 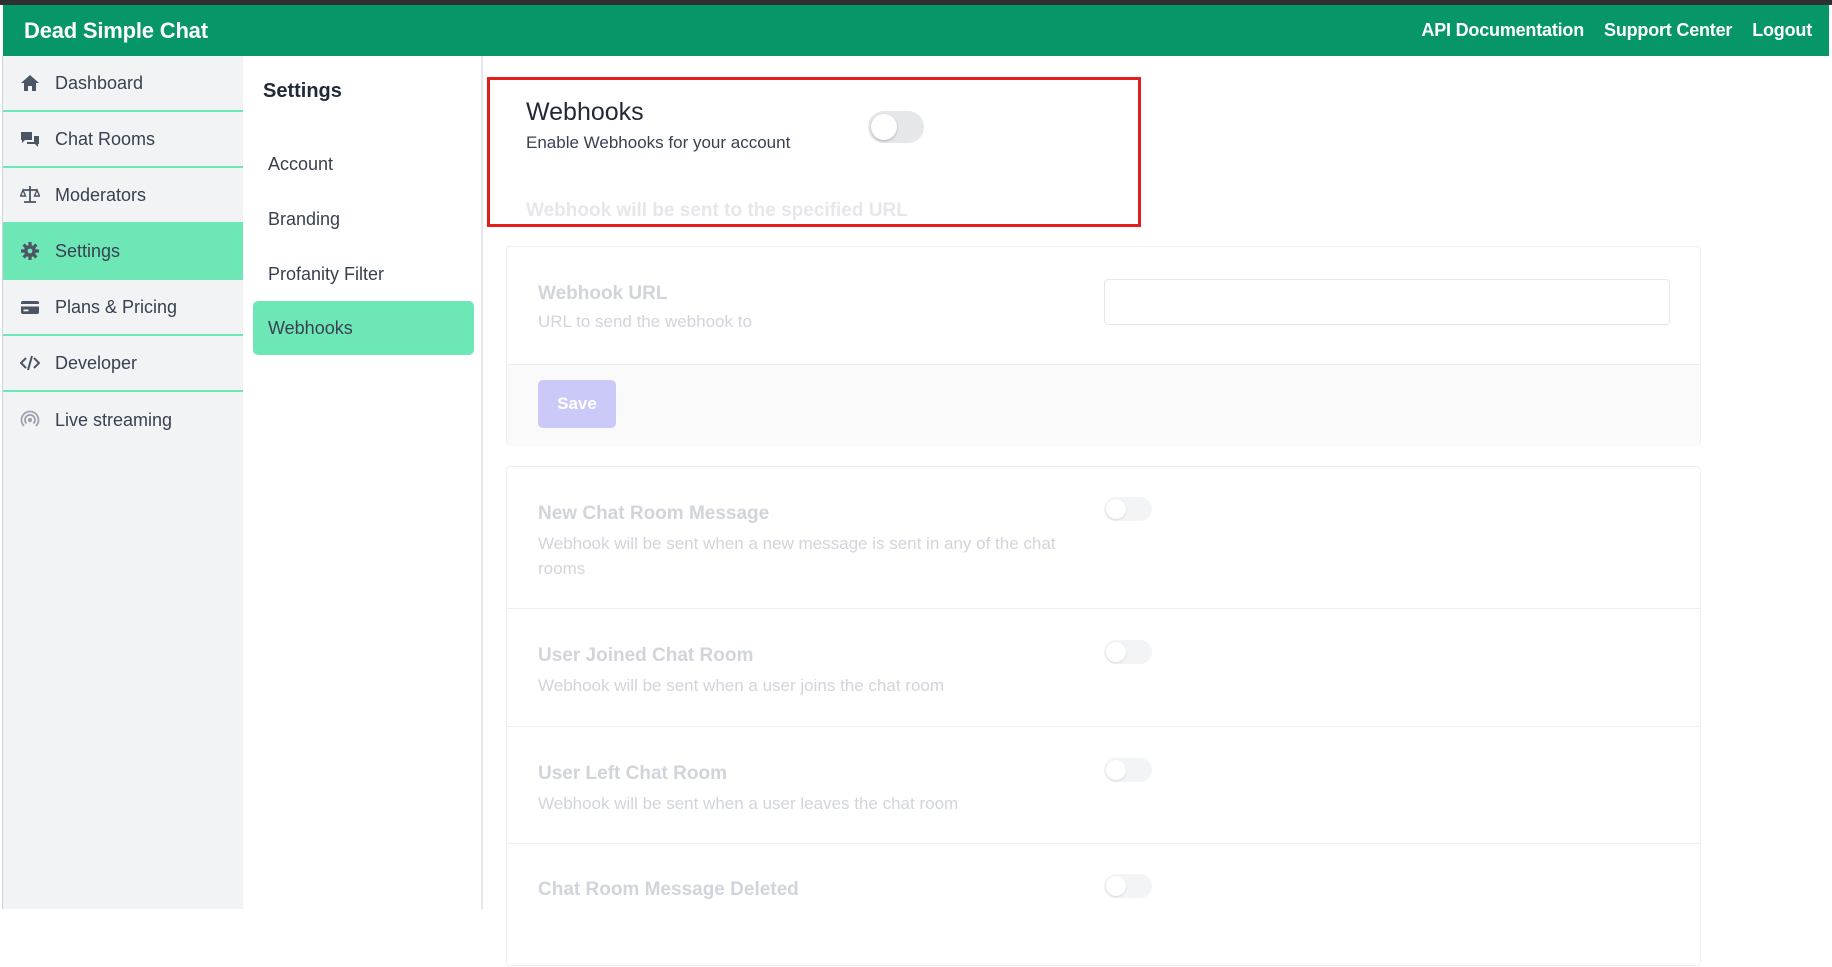 What do you see at coordinates (577, 404) in the screenshot?
I see `save-button: Save` at bounding box center [577, 404].